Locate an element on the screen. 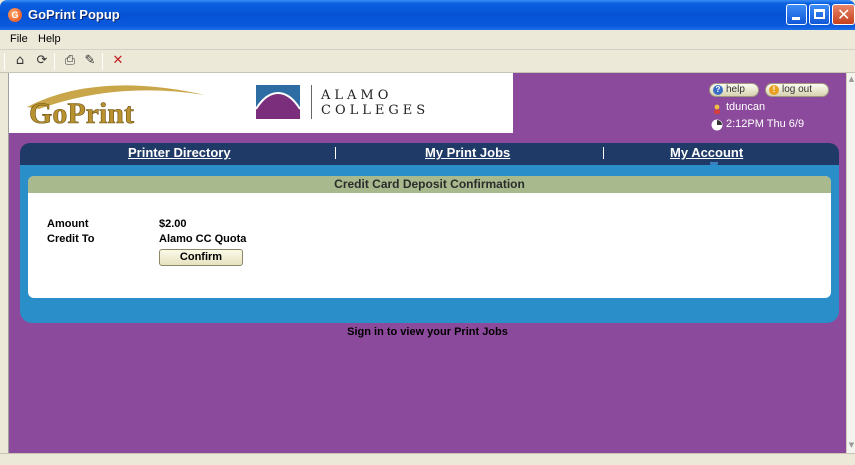 The width and height of the screenshot is (855, 465). menu-file: File is located at coordinates (19, 39).